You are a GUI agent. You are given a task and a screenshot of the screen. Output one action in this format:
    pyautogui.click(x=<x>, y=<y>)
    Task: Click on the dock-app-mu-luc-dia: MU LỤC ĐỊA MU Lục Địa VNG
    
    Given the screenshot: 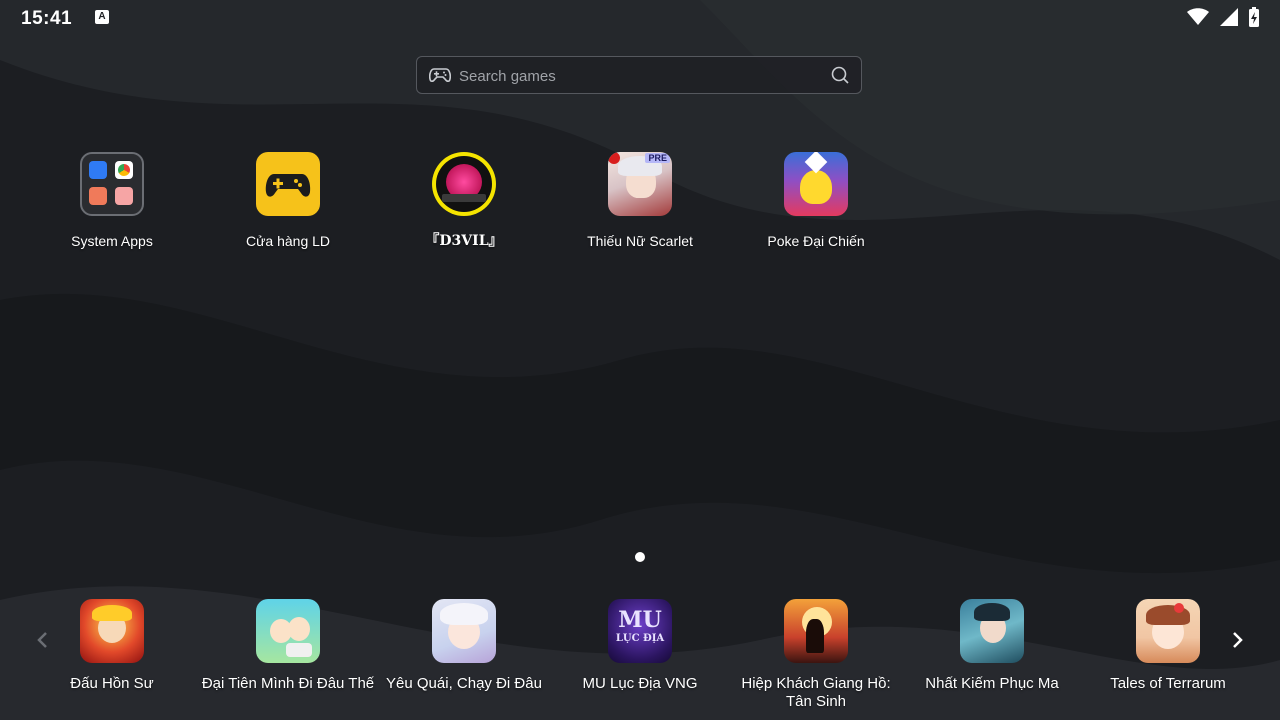 What is the action you would take?
    pyautogui.click(x=640, y=646)
    